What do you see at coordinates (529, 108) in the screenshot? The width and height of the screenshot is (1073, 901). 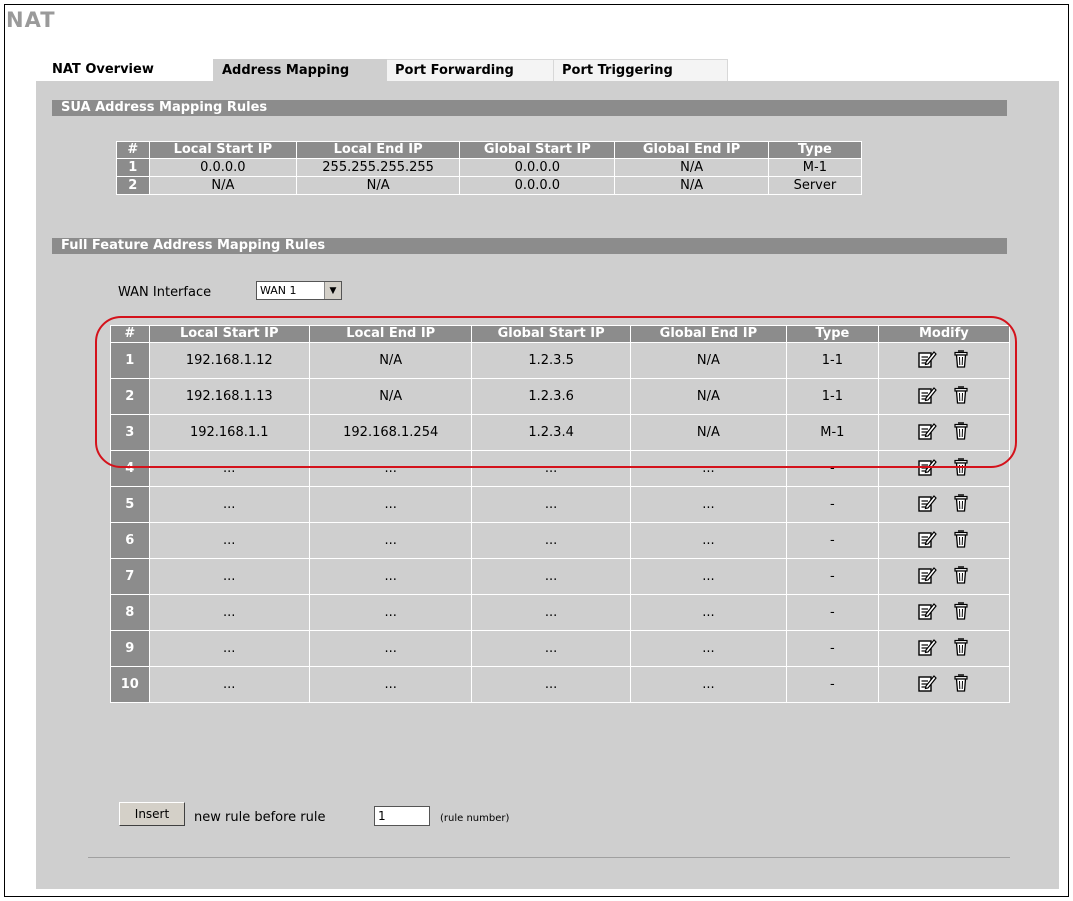 I see `sua-section-title: SUA Address Mapping Rules` at bounding box center [529, 108].